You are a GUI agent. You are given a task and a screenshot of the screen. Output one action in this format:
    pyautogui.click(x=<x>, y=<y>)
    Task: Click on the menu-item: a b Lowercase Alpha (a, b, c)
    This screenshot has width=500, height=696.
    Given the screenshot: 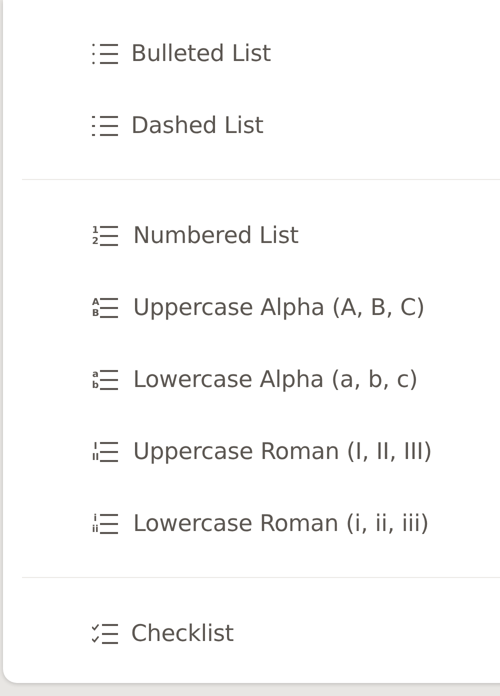 What is the action you would take?
    pyautogui.click(x=251, y=380)
    